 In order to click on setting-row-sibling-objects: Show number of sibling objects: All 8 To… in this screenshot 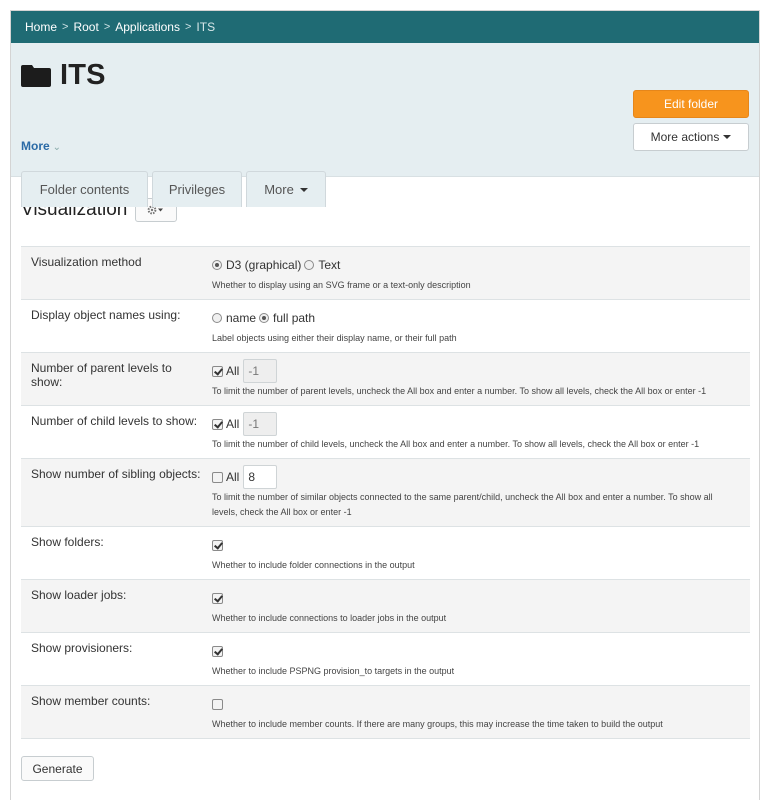, I will do `click(385, 492)`.